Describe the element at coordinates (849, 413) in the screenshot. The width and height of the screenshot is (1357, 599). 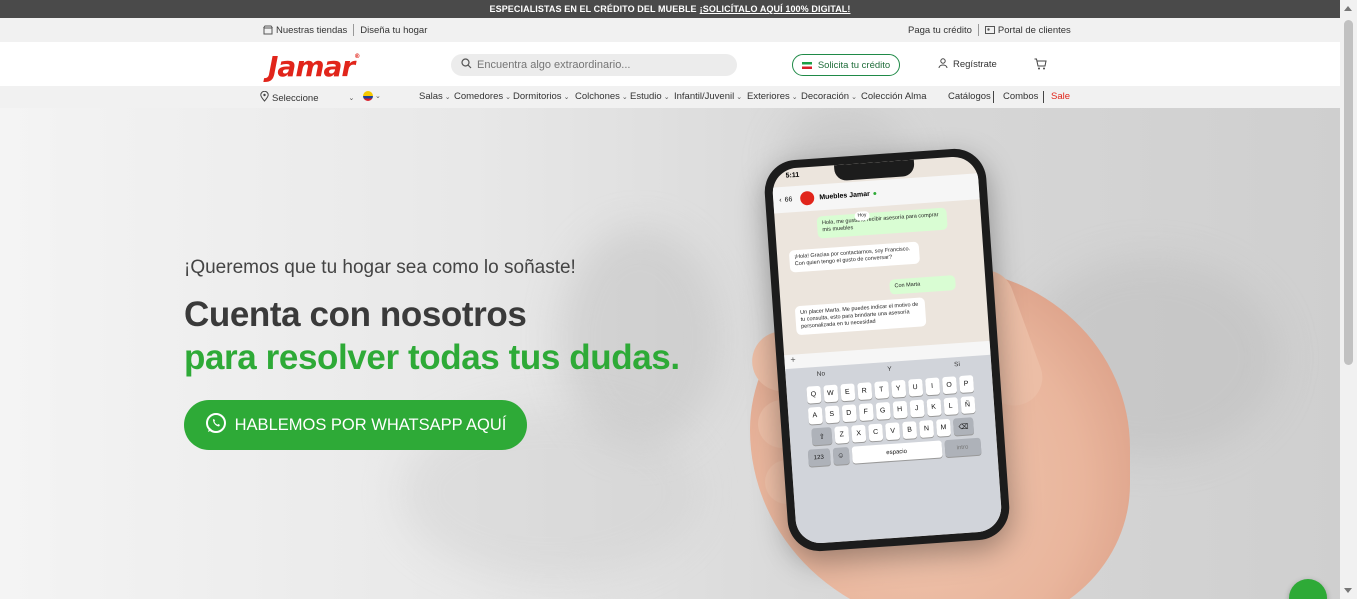
I see `key: D` at that location.